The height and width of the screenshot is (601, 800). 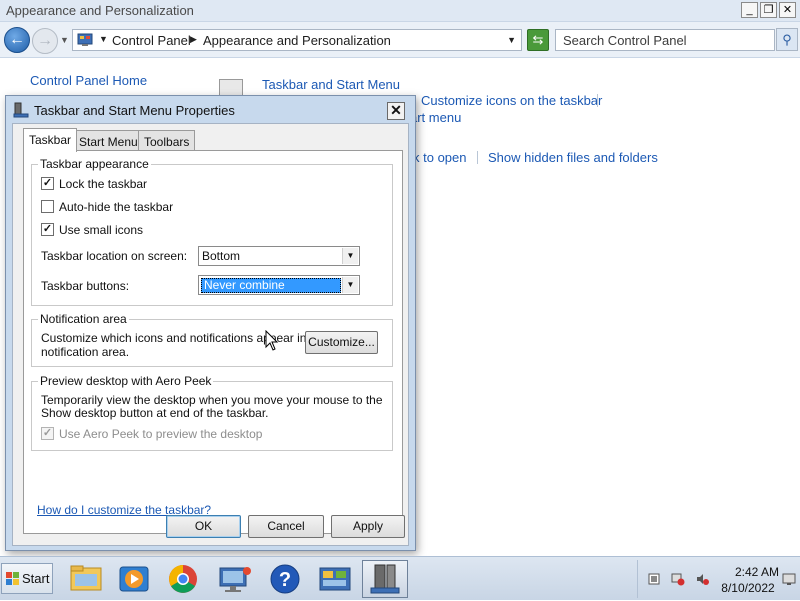 I want to click on aero-peek-checkbox: ✓, so click(x=47, y=433).